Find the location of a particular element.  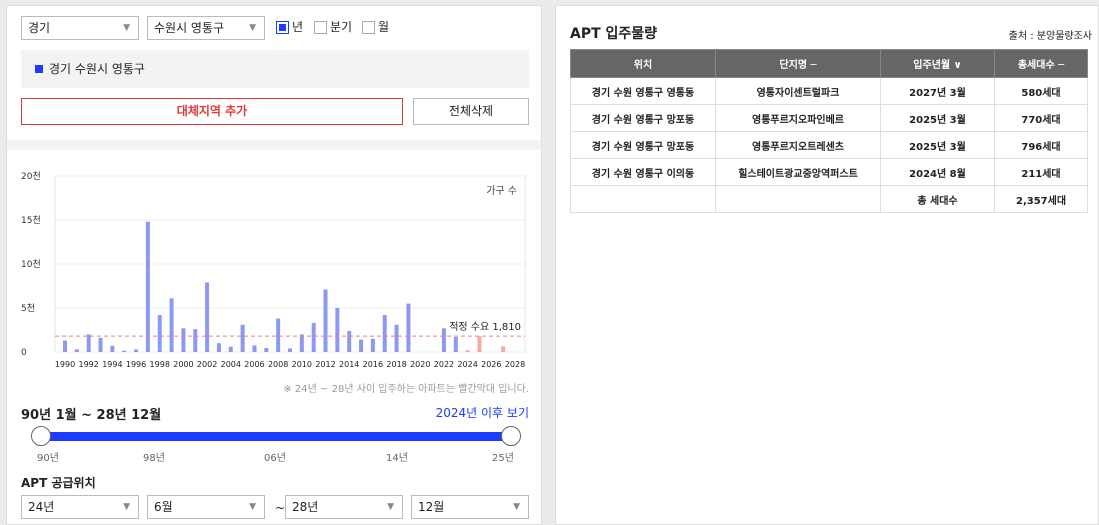

column-header-households: 총세대수 ─ is located at coordinates (1041, 63).